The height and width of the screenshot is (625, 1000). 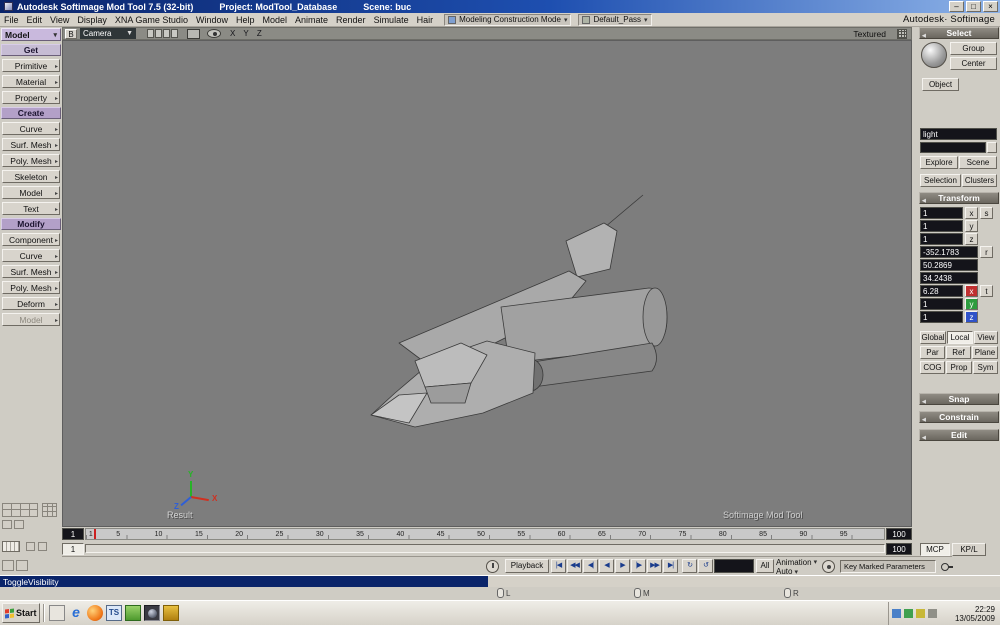 What do you see at coordinates (31, 65) in the screenshot?
I see `toolbar-button-primitive: Primitive ▸` at bounding box center [31, 65].